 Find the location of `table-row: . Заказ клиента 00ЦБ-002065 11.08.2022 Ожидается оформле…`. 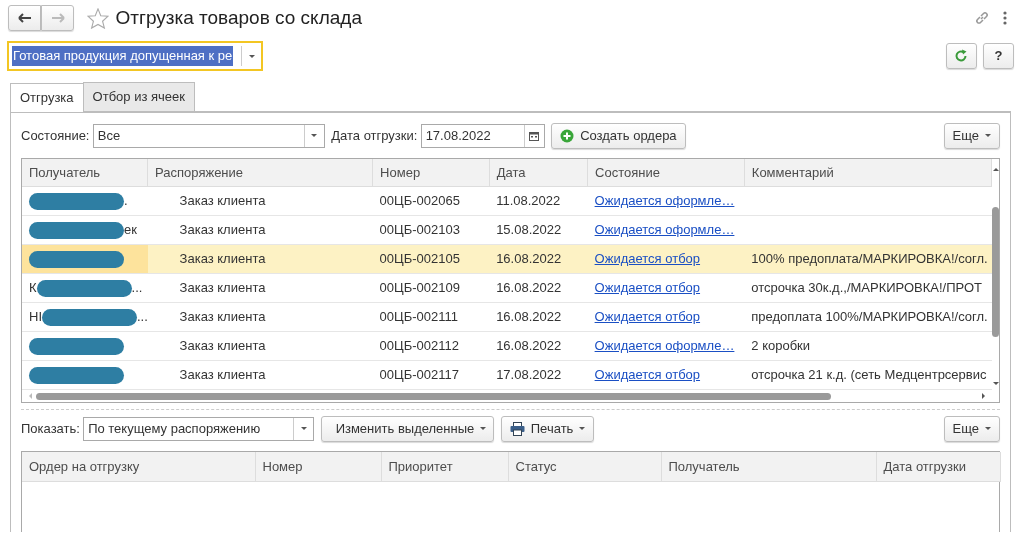

table-row: . Заказ клиента 00ЦБ-002065 11.08.2022 Ожидается оформле… is located at coordinates (507, 201).